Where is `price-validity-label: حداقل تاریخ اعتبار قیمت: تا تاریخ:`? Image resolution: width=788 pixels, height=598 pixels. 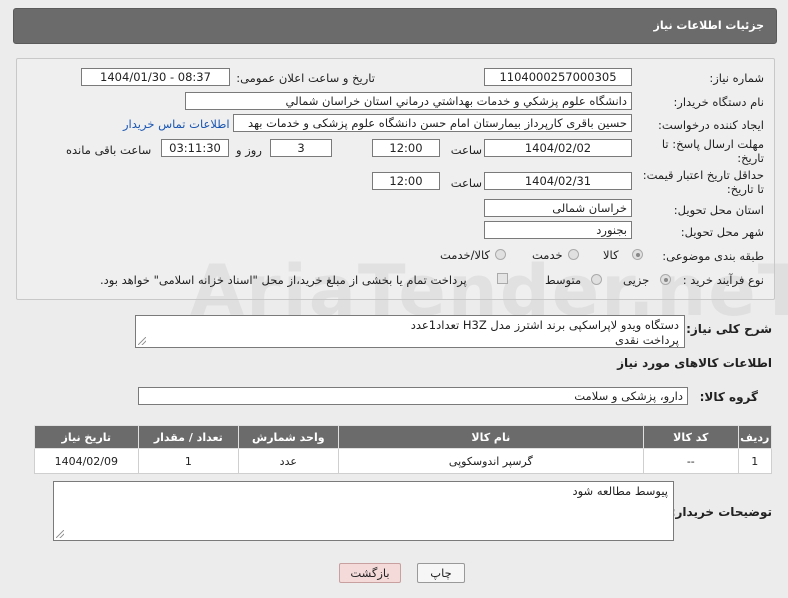 price-validity-label: حداقل تاریخ اعتبار قیمت: تا تاریخ: is located at coordinates (703, 182).